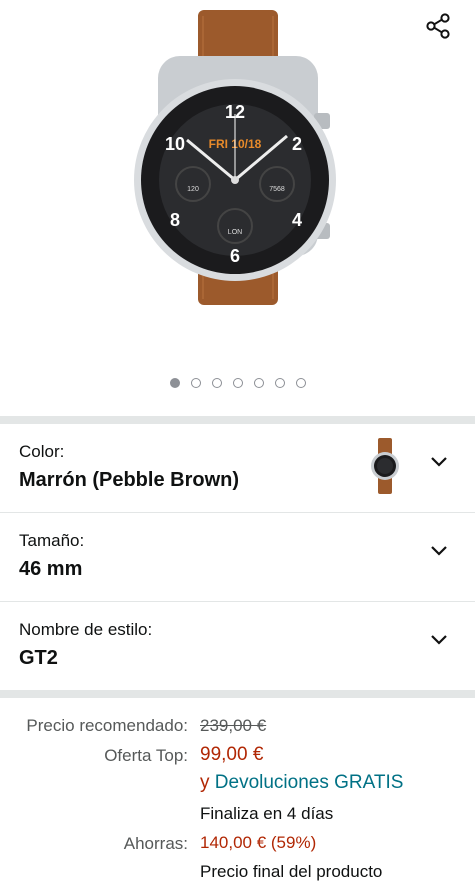 This screenshot has height=882, width=475. What do you see at coordinates (175, 220) in the screenshot?
I see `numeral-8: 8` at bounding box center [175, 220].